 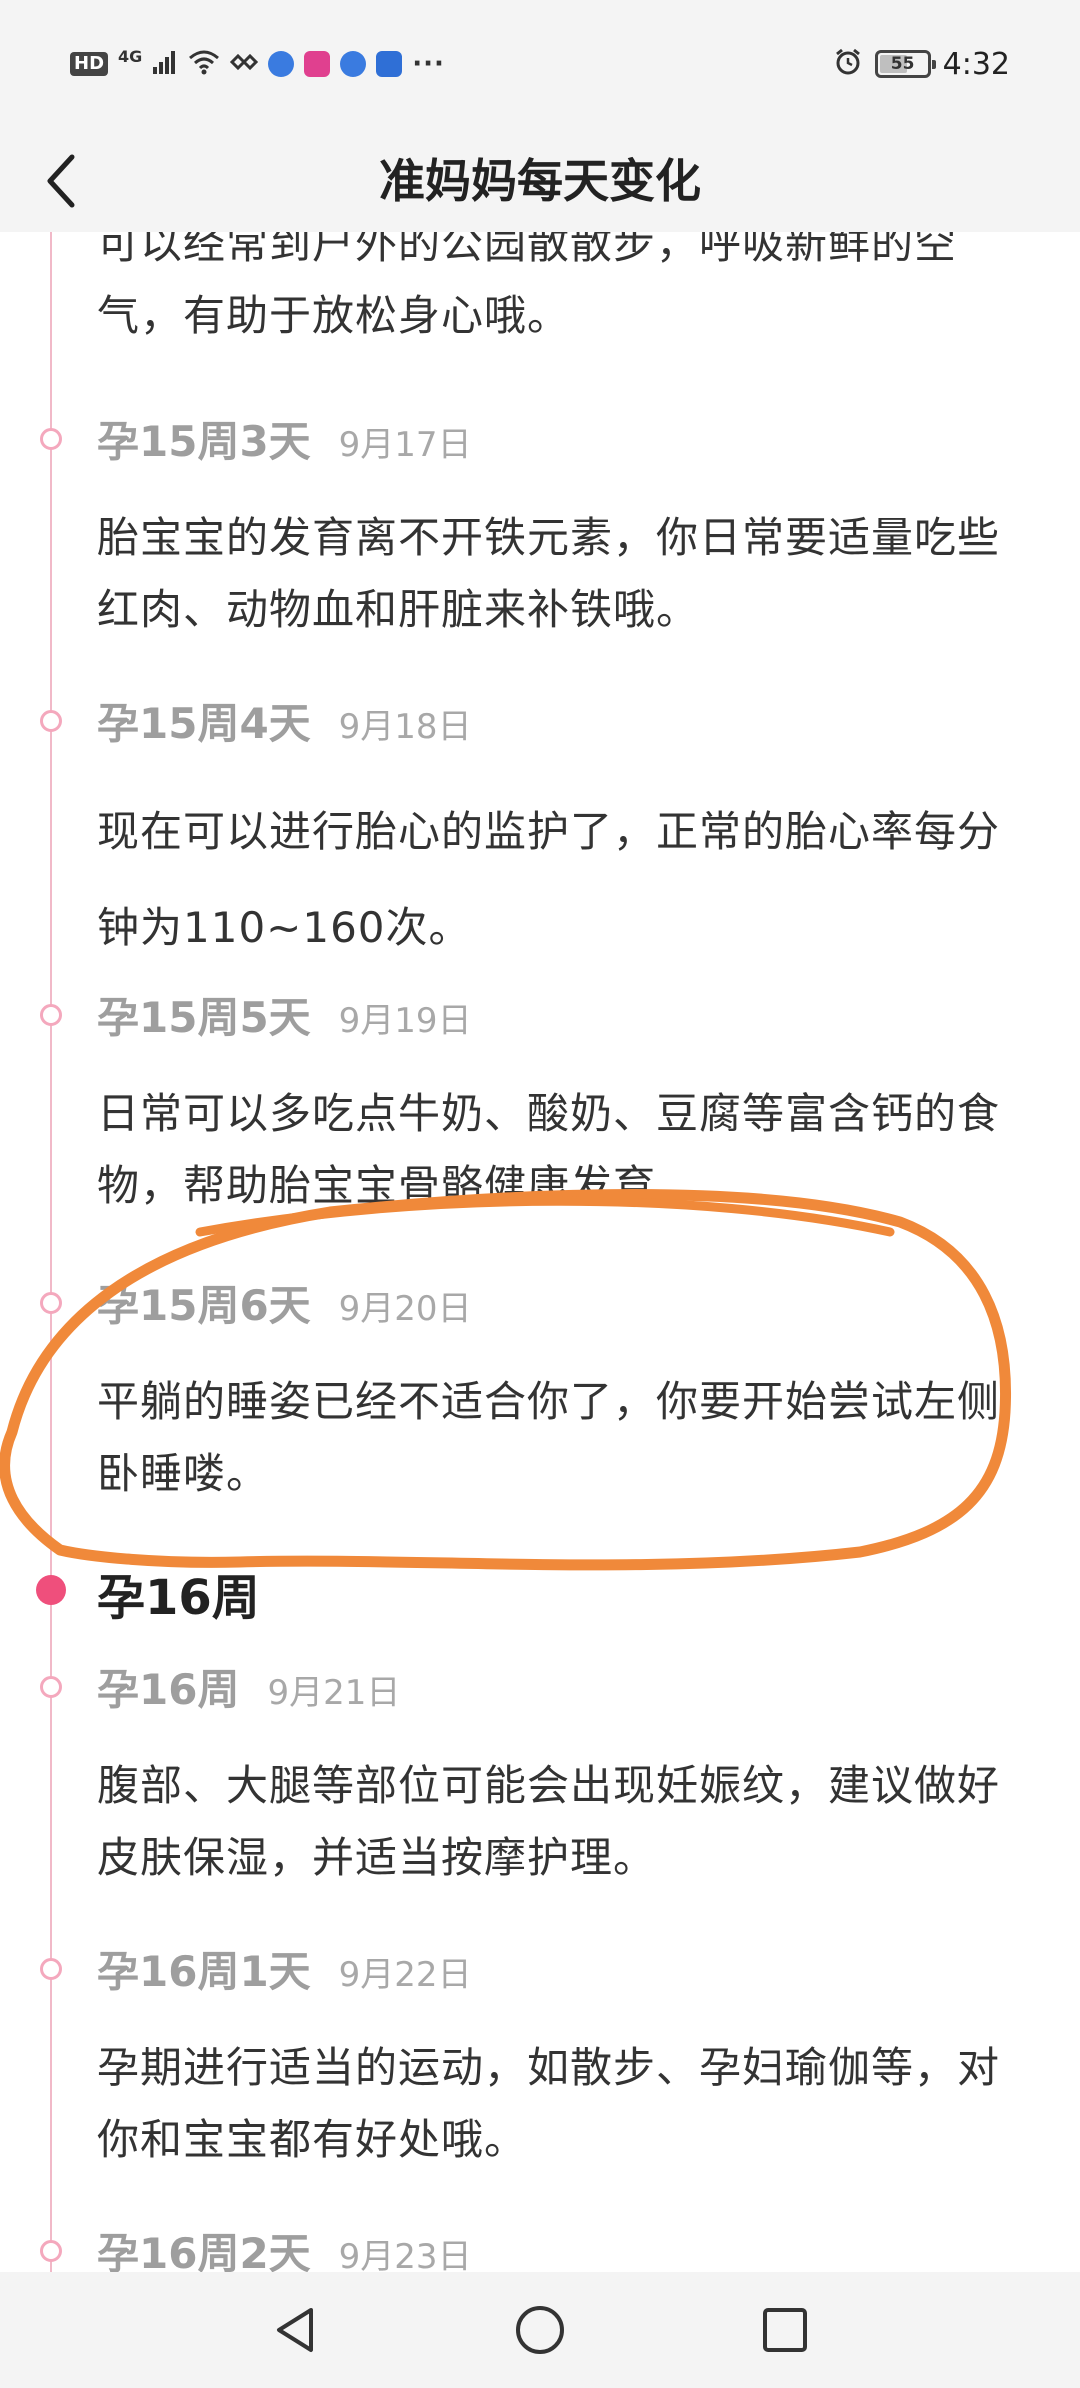 I want to click on app-header: 准妈妈每天变化, so click(x=540, y=181).